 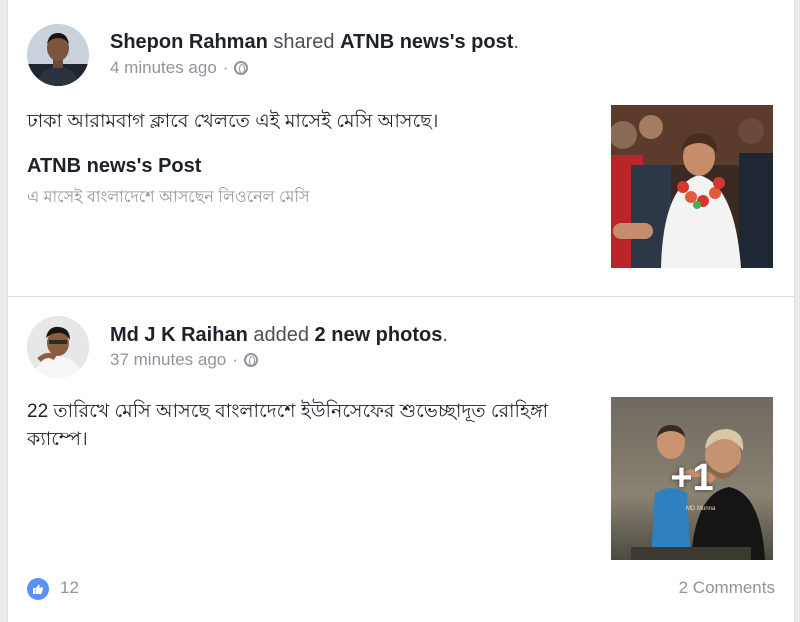 What do you see at coordinates (401, 589) in the screenshot?
I see `post-footer: 12 2 Comments` at bounding box center [401, 589].